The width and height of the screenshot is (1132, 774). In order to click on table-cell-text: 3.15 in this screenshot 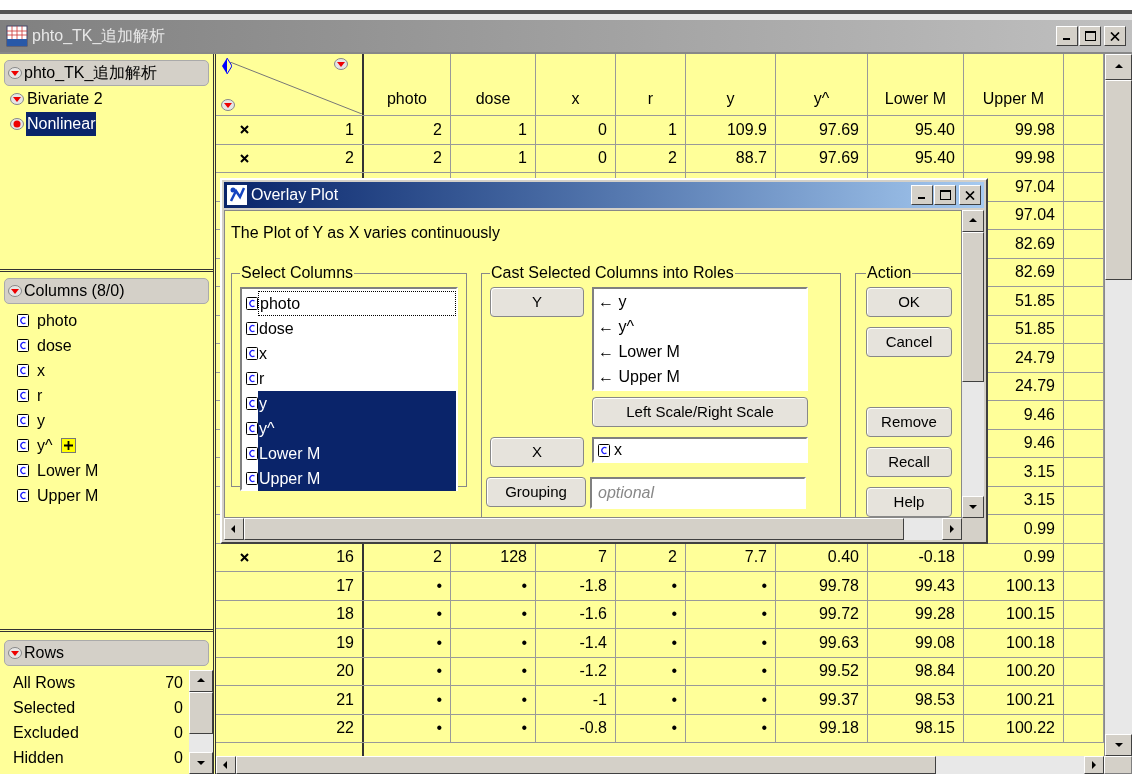, I will do `click(1039, 500)`.